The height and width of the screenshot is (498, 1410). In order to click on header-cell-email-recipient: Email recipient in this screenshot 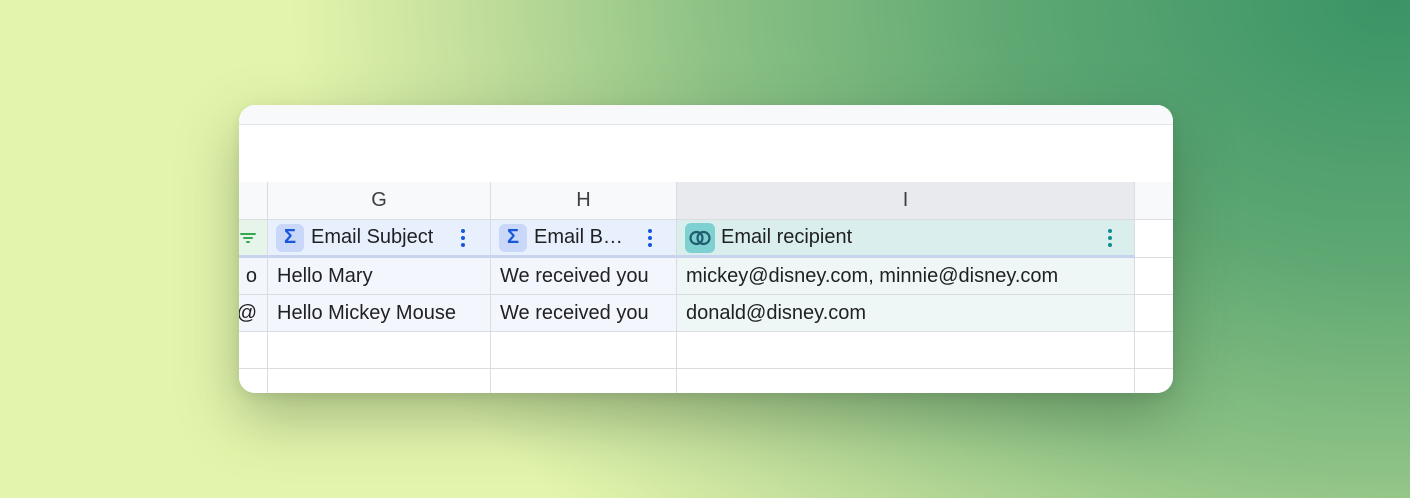, I will do `click(906, 239)`.